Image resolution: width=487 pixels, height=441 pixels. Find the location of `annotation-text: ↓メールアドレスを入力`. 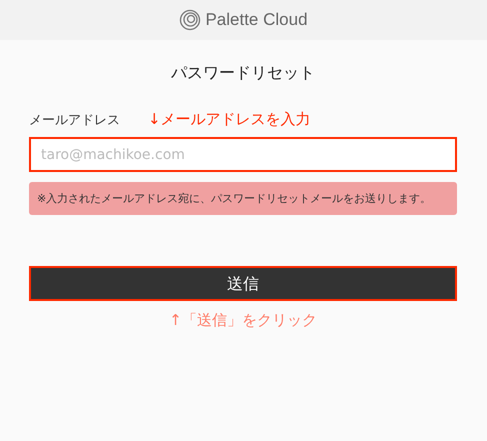

annotation-text: ↓メールアドレスを入力 is located at coordinates (229, 119).